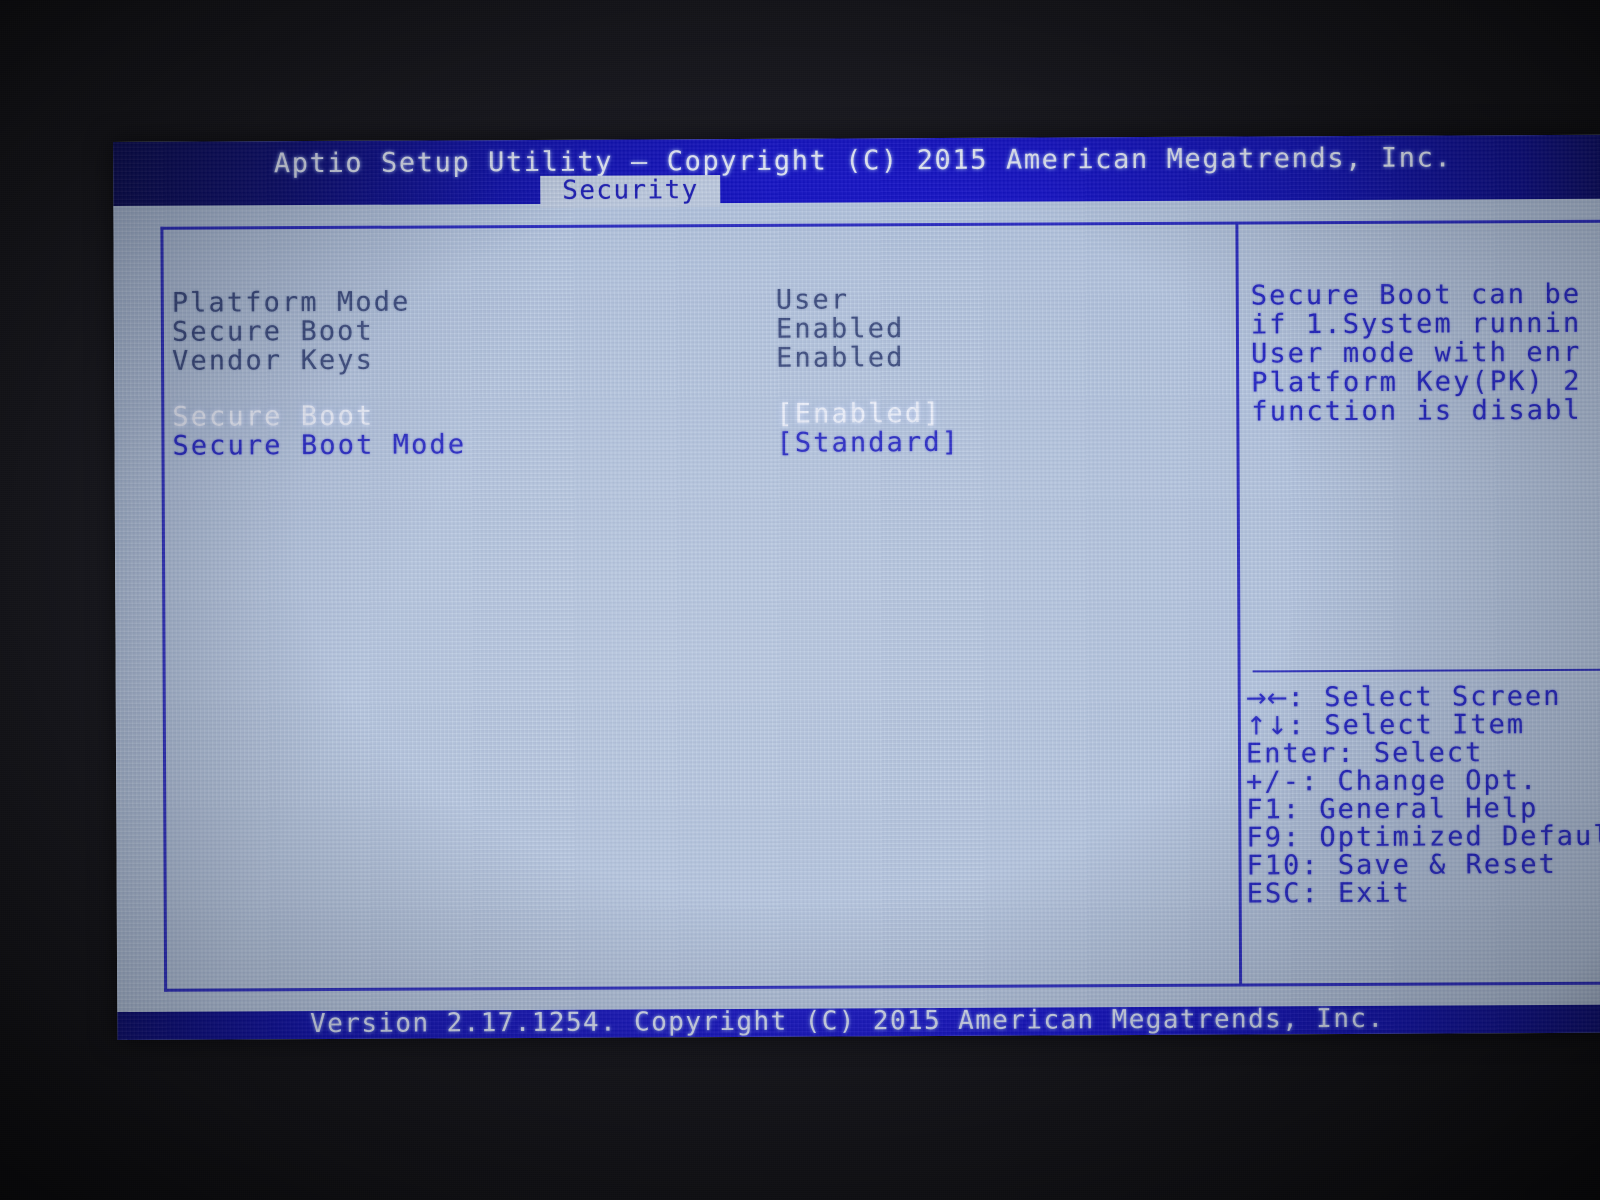 This screenshot has width=1600, height=1200. I want to click on help-line: Secure Boot can be, so click(1416, 295).